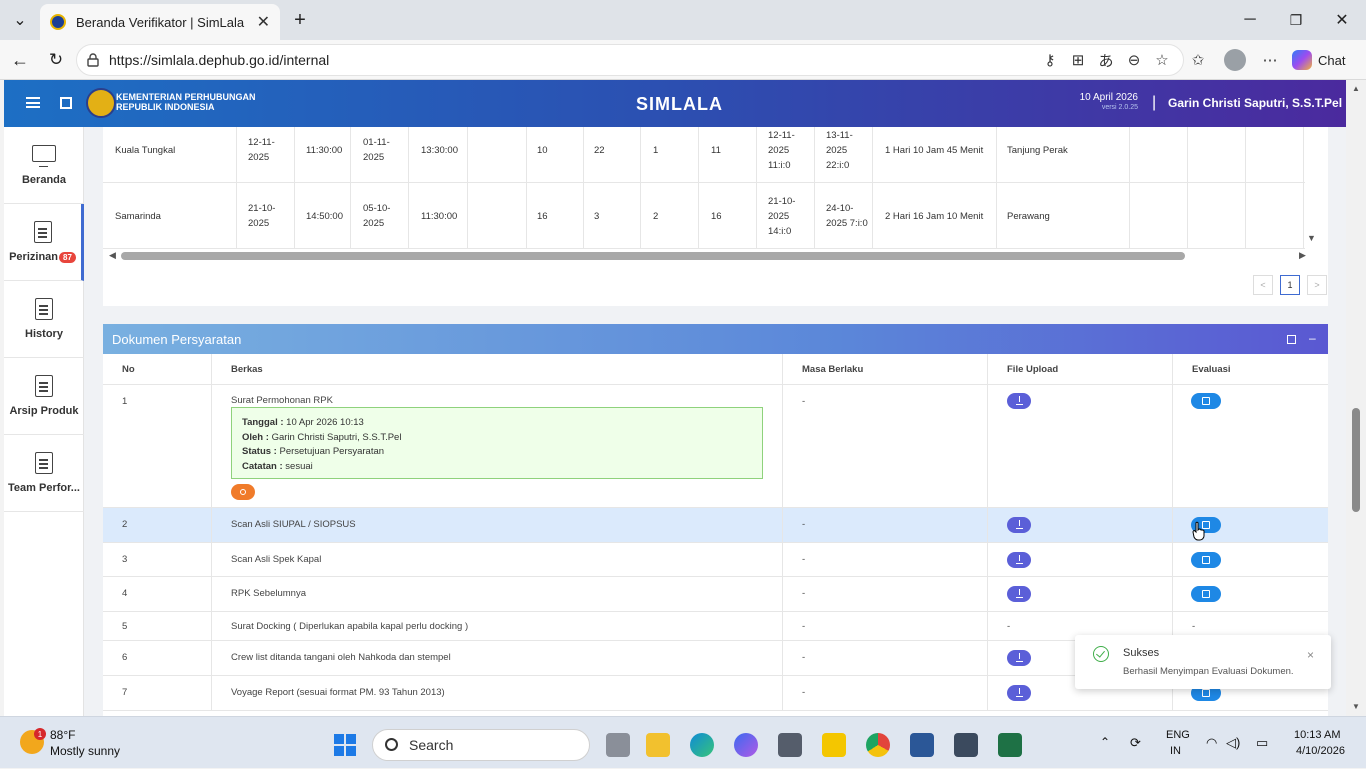  I want to click on berkas-name: Surat Permohonan RPK, so click(282, 400).